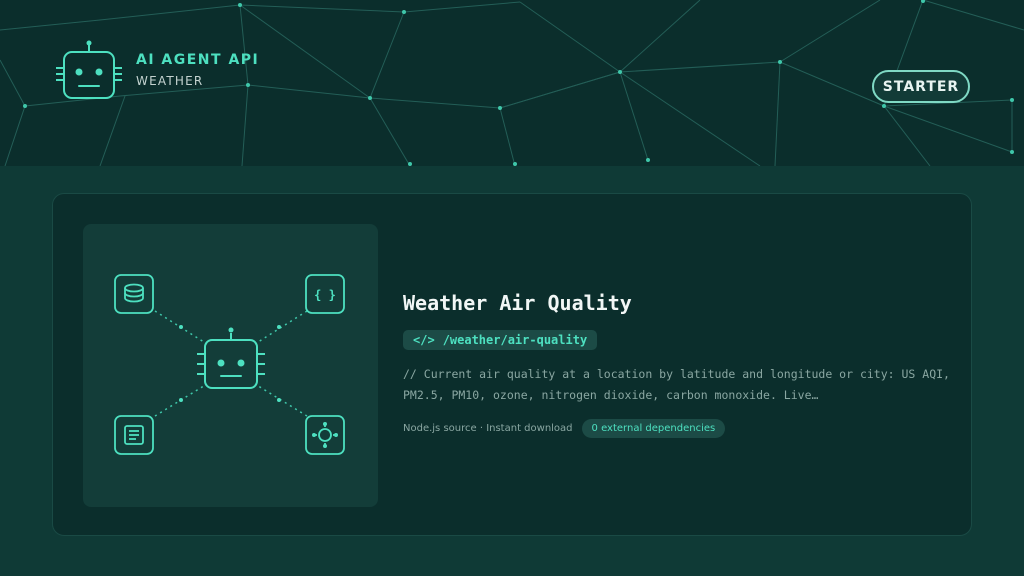 The width and height of the screenshot is (1024, 576). What do you see at coordinates (157, 71) in the screenshot?
I see `brand: AI AGENT API WEATHER` at bounding box center [157, 71].